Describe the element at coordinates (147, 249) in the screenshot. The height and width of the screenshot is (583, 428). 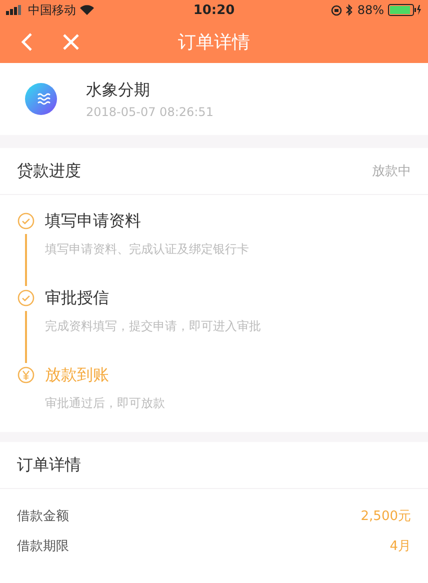
I see `step-description: 填写申请资料、完成认证及绑定银行卡` at that location.